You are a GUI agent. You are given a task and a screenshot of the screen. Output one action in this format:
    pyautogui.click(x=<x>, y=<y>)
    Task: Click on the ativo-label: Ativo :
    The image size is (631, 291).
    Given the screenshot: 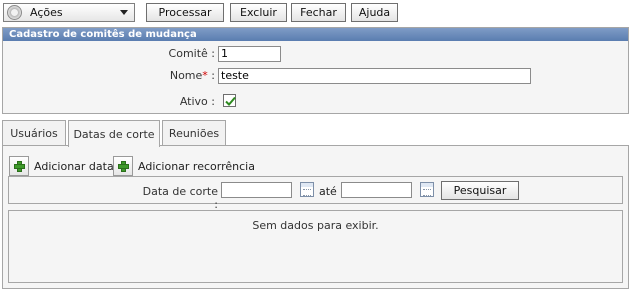 What is the action you would take?
    pyautogui.click(x=197, y=101)
    